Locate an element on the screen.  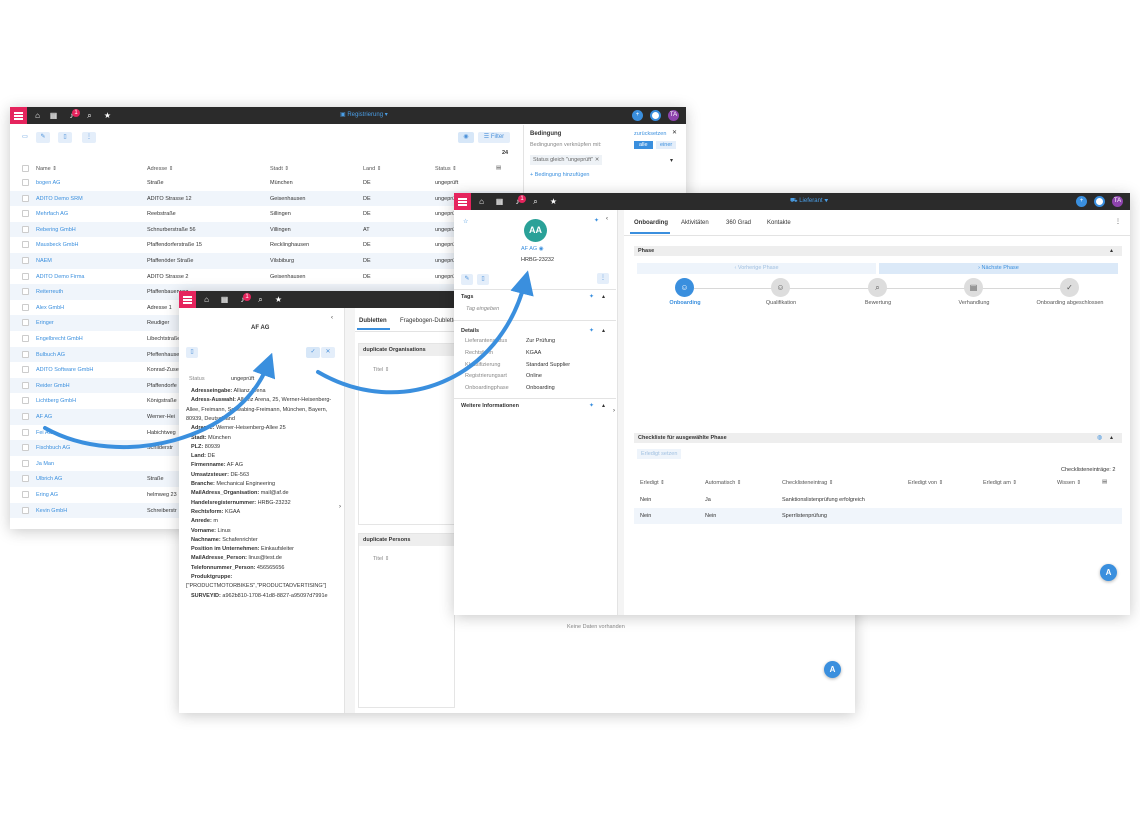
mark-done-button: Erledigt setzen is located at coordinates (659, 454).